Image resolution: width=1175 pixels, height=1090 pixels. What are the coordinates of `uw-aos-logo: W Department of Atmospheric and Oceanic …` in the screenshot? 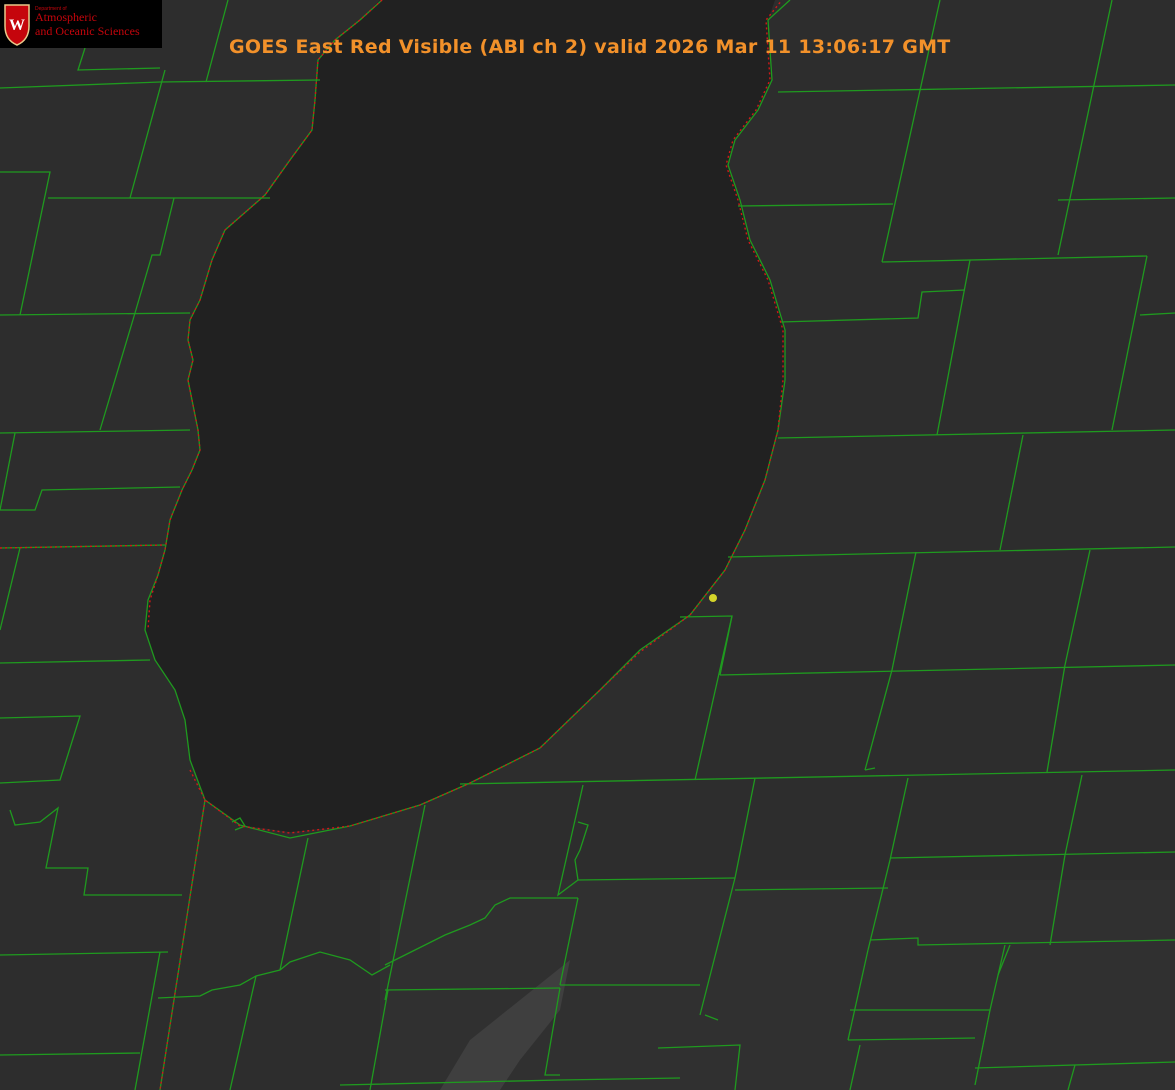 It's located at (81, 24).